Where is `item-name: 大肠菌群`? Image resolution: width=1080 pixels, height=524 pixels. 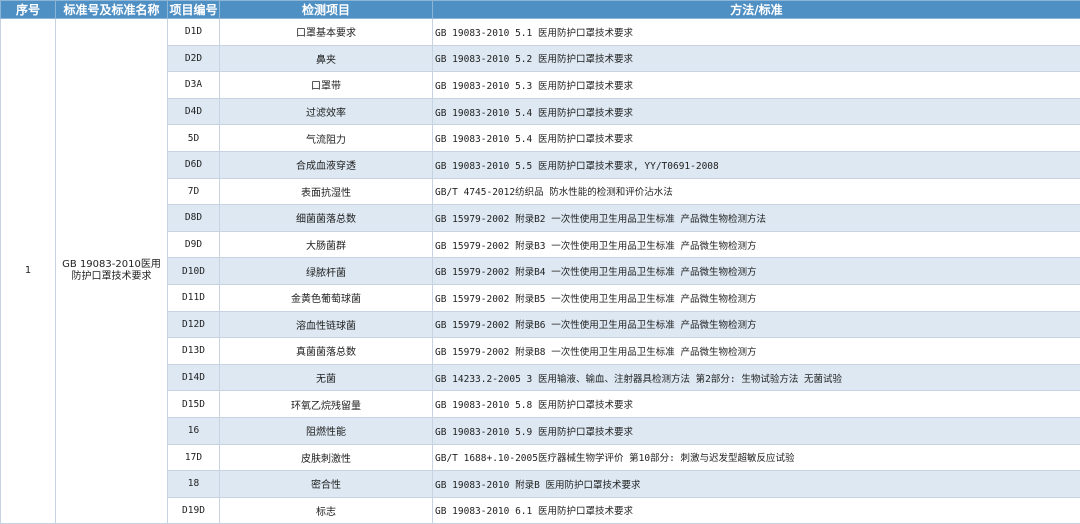
item-name: 大肠菌群 is located at coordinates (326, 244).